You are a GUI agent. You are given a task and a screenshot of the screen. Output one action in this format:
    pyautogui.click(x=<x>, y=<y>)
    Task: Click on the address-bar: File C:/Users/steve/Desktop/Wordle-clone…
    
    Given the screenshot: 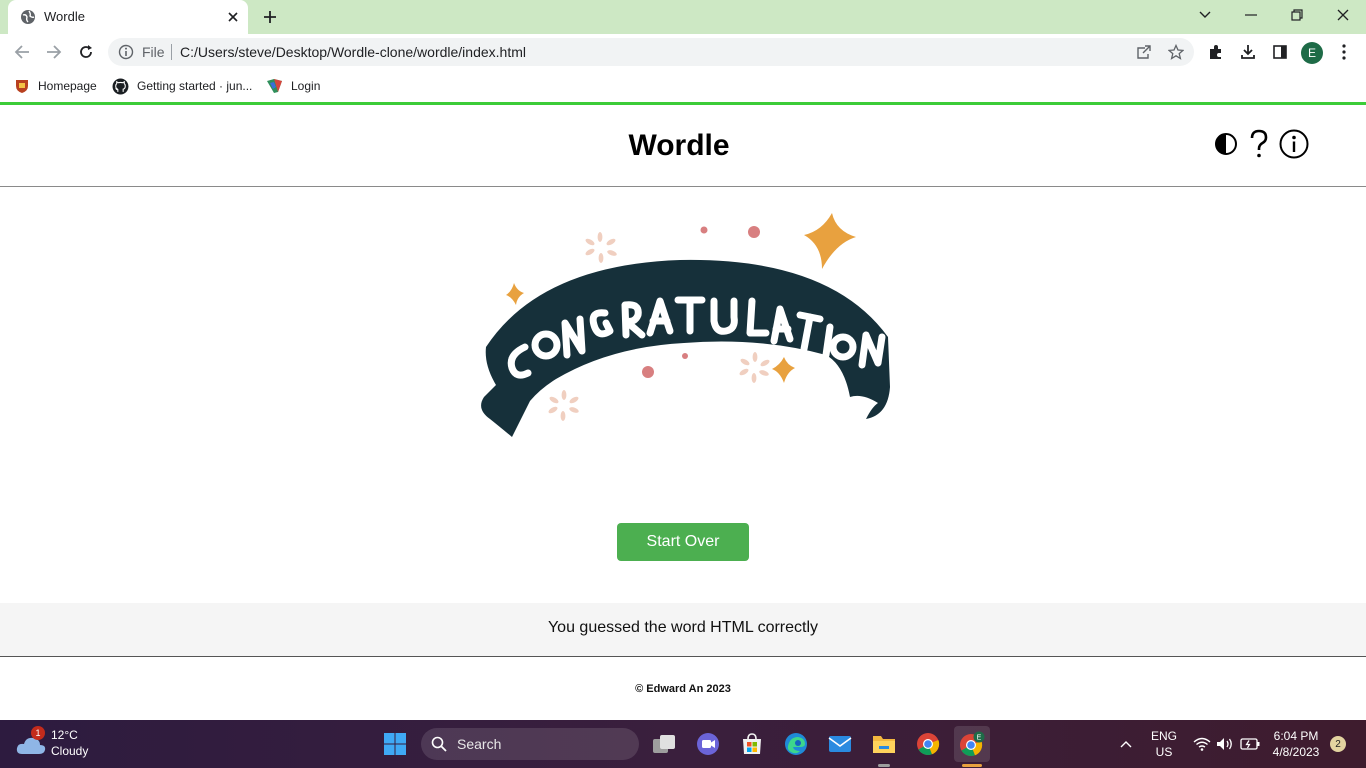 What is the action you would take?
    pyautogui.click(x=651, y=52)
    